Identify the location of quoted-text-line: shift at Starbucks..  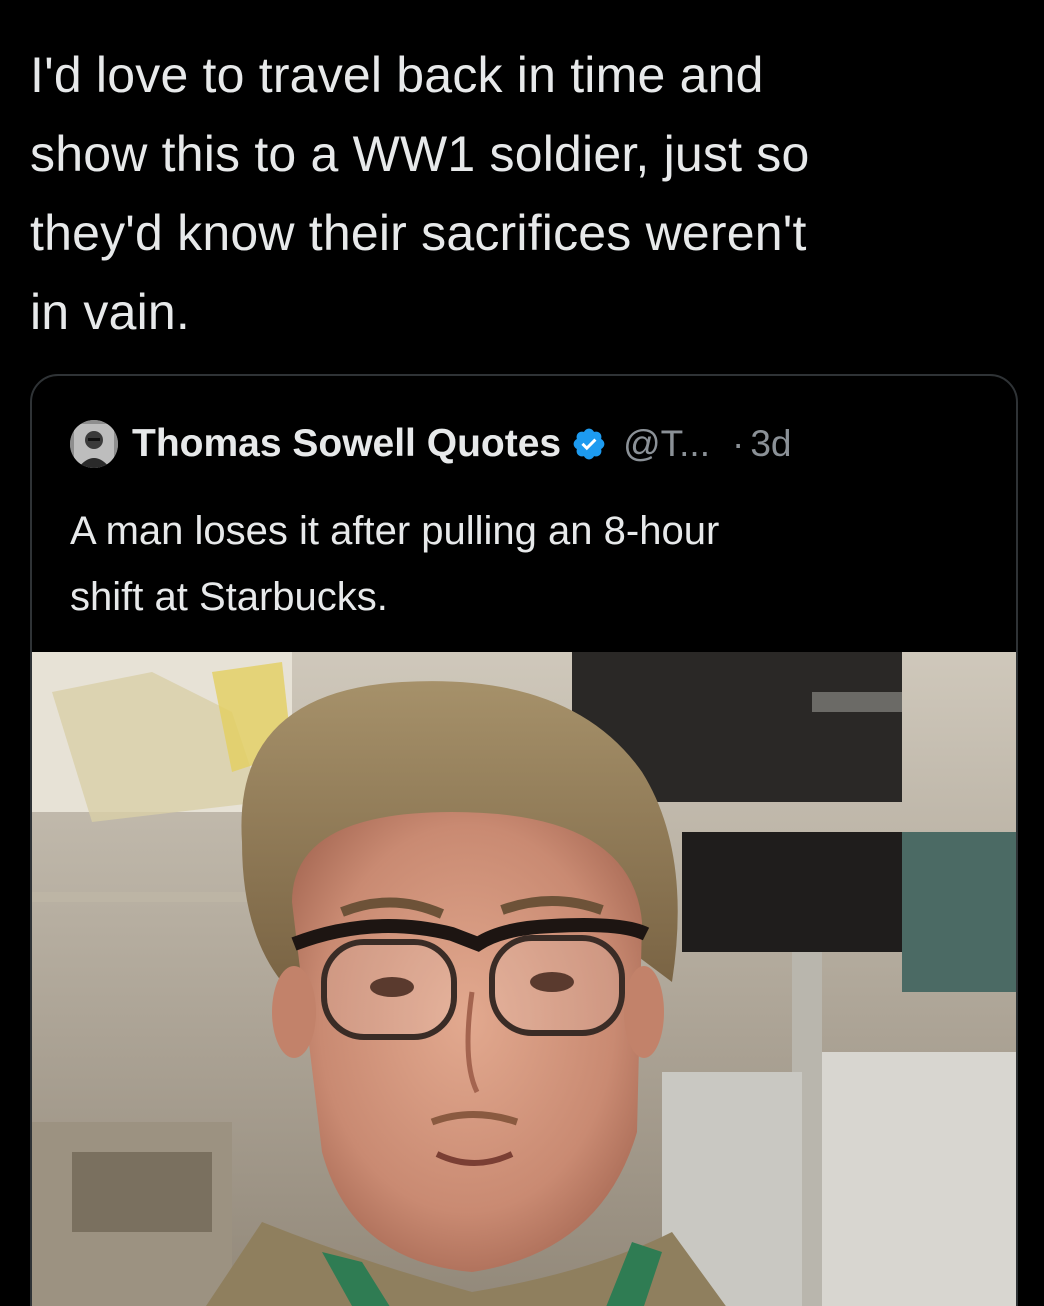
(229, 597).